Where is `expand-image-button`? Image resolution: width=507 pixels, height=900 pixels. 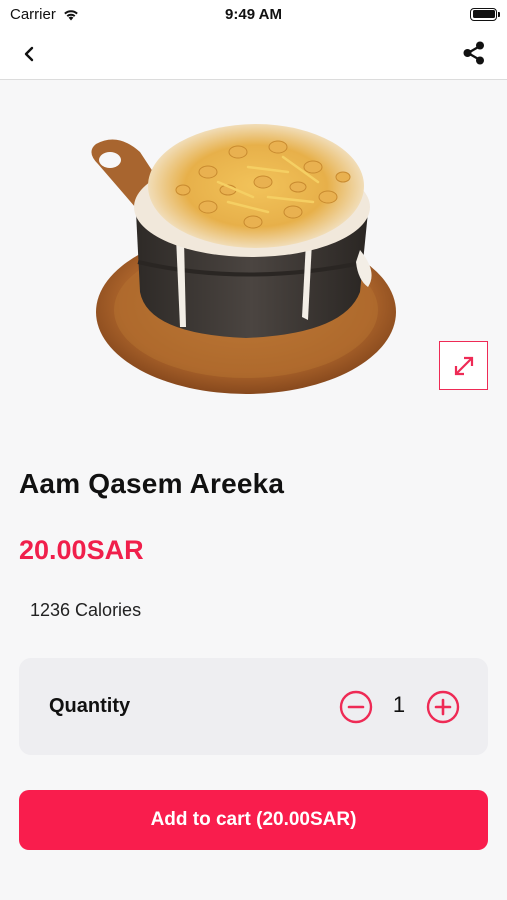 expand-image-button is located at coordinates (463, 365).